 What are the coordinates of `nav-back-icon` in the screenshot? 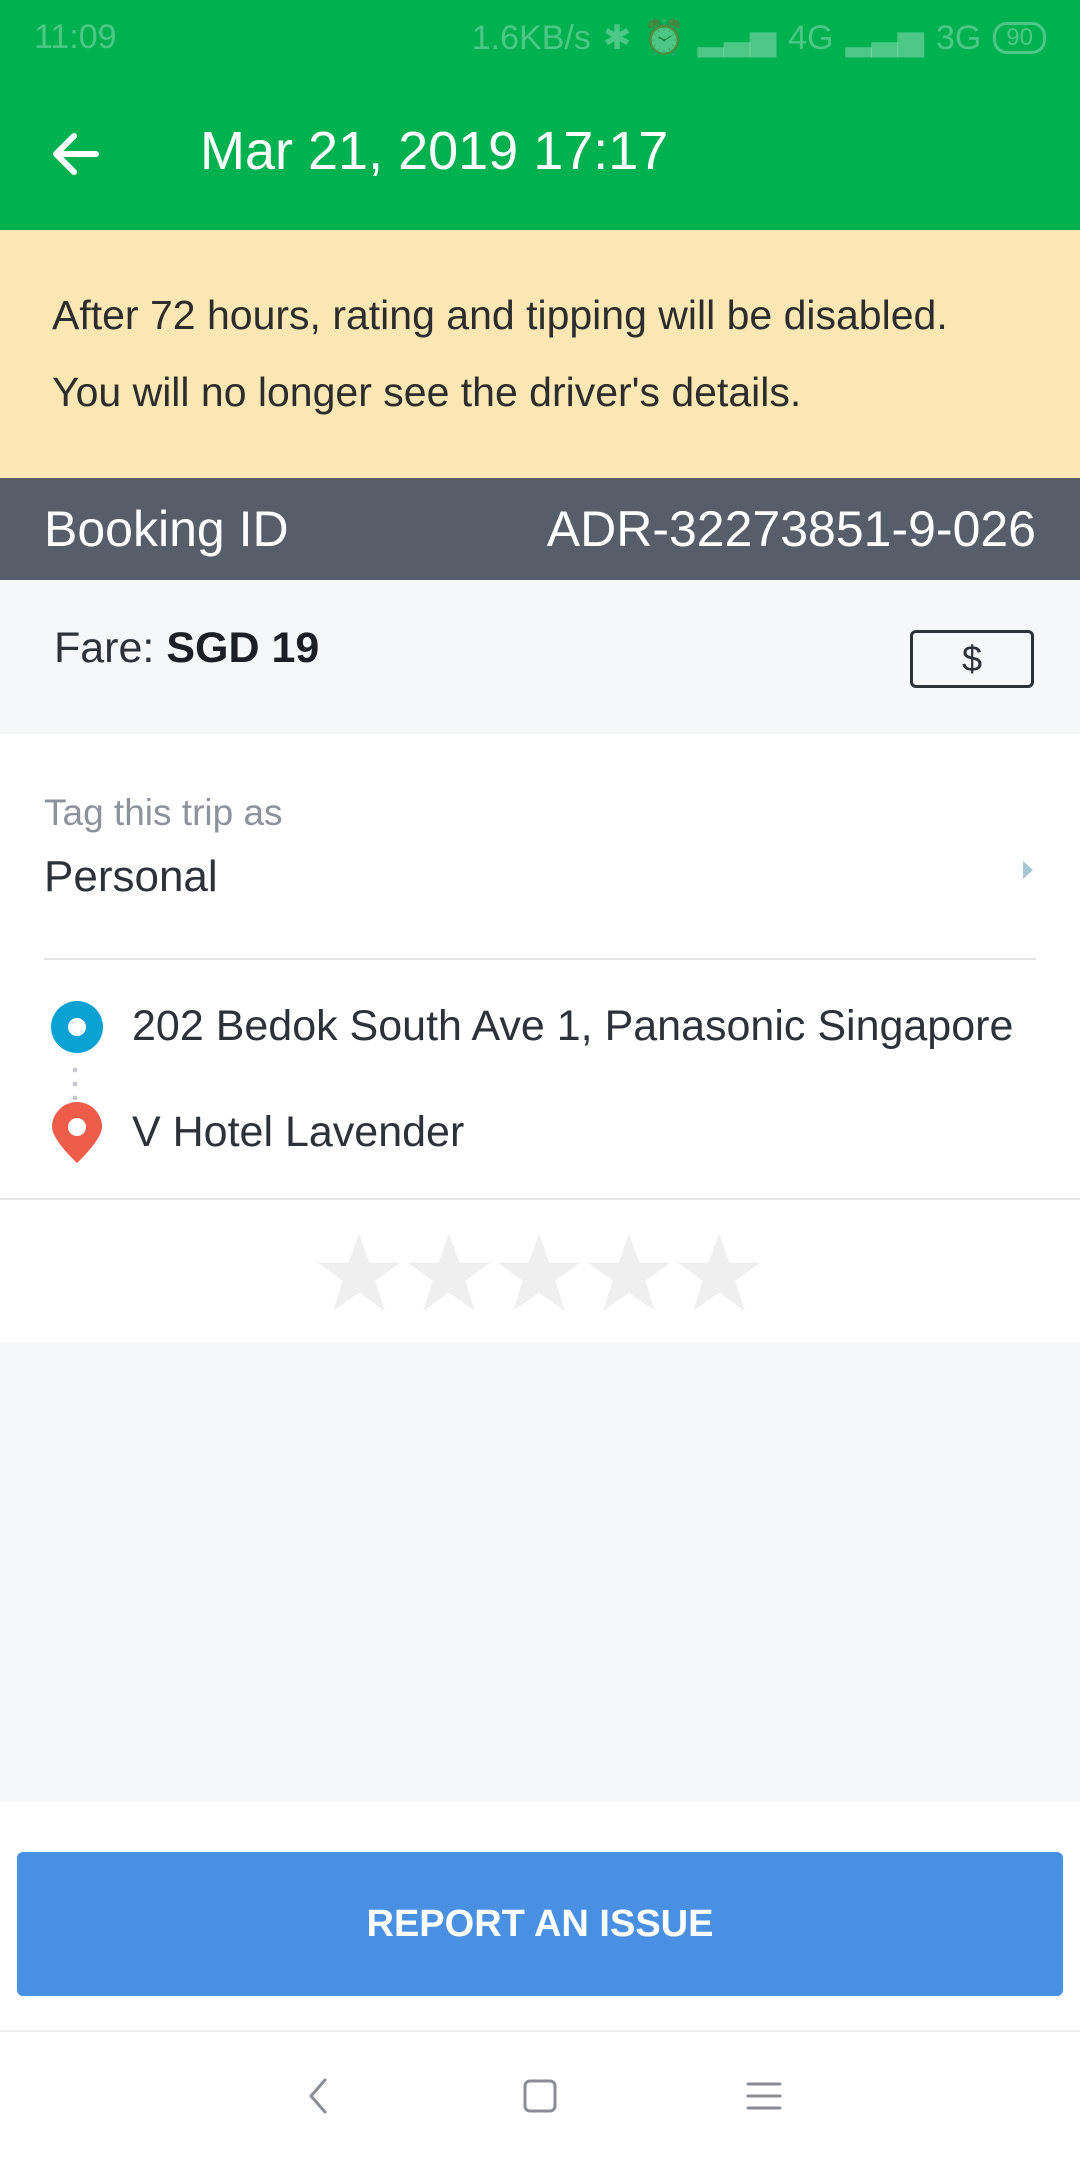 It's located at (319, 2096).